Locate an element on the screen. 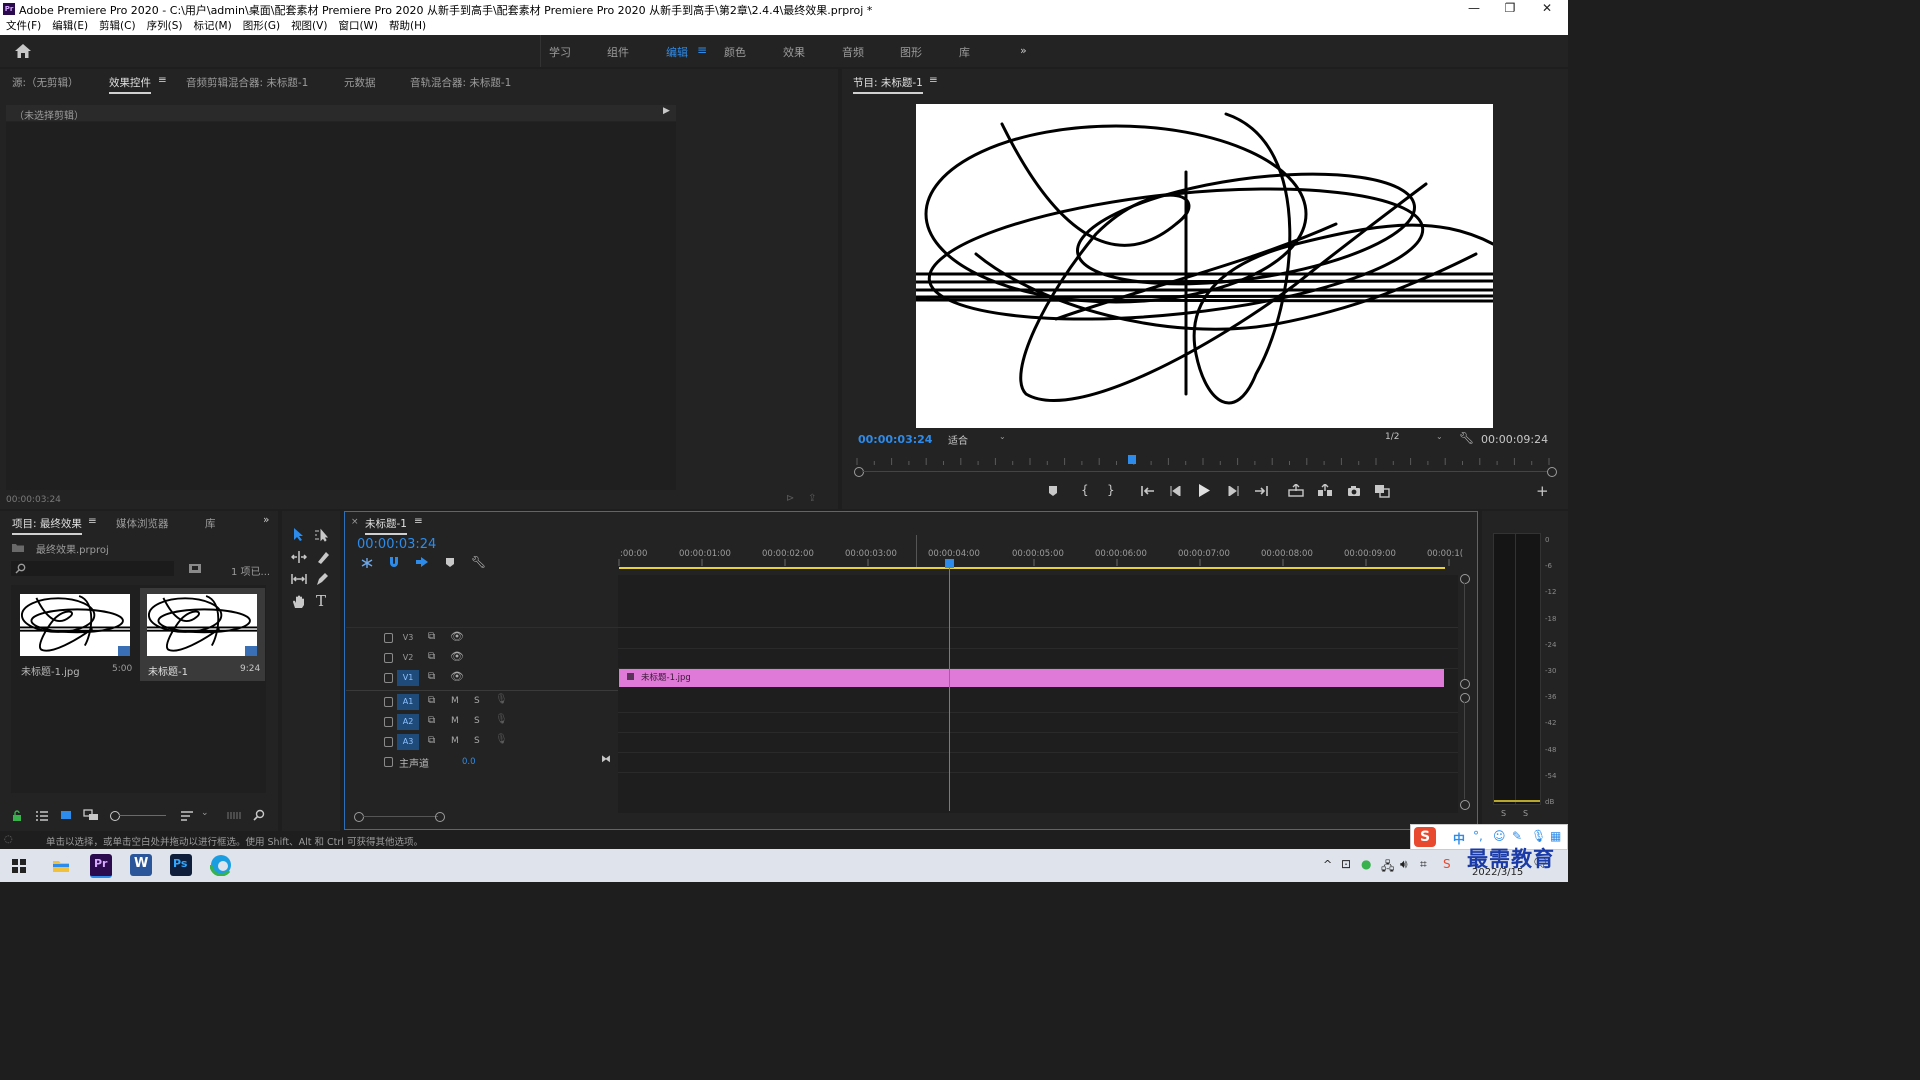  track-name: A1 is located at coordinates (408, 702).